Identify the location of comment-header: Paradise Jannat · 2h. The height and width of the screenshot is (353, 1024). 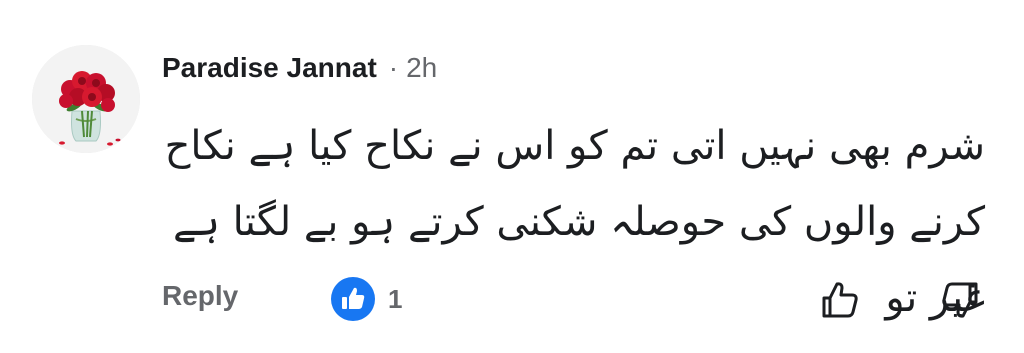
(299, 68).